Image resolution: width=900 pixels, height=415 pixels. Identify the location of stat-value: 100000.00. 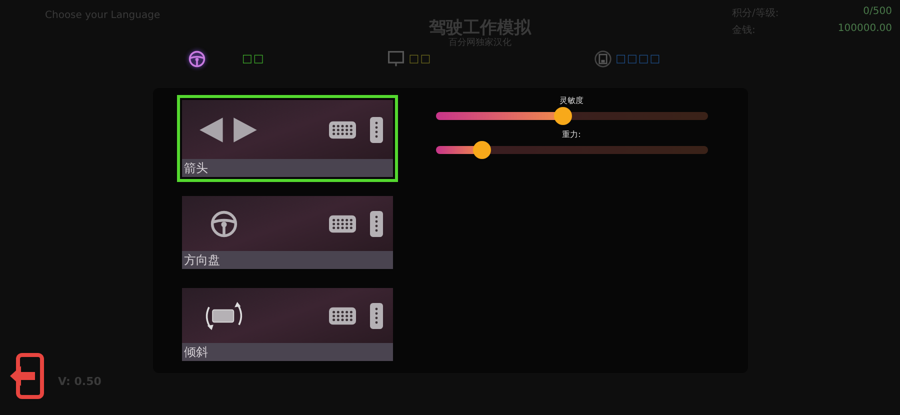
(865, 29).